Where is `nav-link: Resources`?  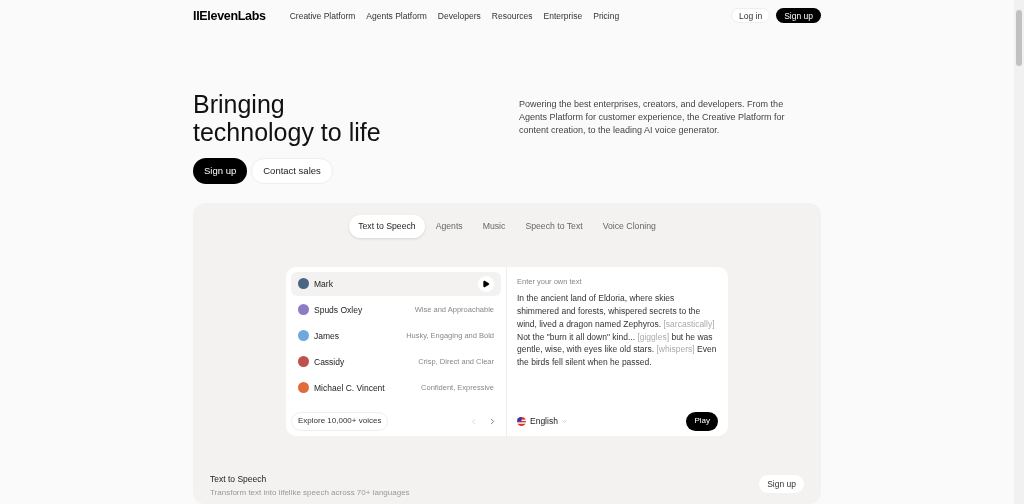
nav-link: Resources is located at coordinates (512, 16).